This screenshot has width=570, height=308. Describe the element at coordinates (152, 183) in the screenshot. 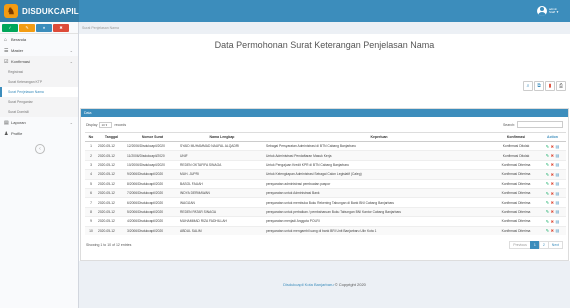

I see `table-cell: 8/2006/Disdukcapil/2020` at that location.